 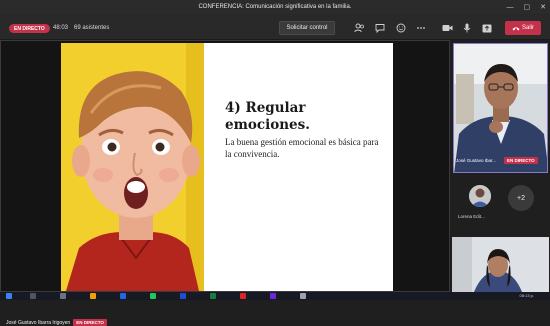 What do you see at coordinates (243, 296) in the screenshot?
I see `powerpoint-icon` at bounding box center [243, 296].